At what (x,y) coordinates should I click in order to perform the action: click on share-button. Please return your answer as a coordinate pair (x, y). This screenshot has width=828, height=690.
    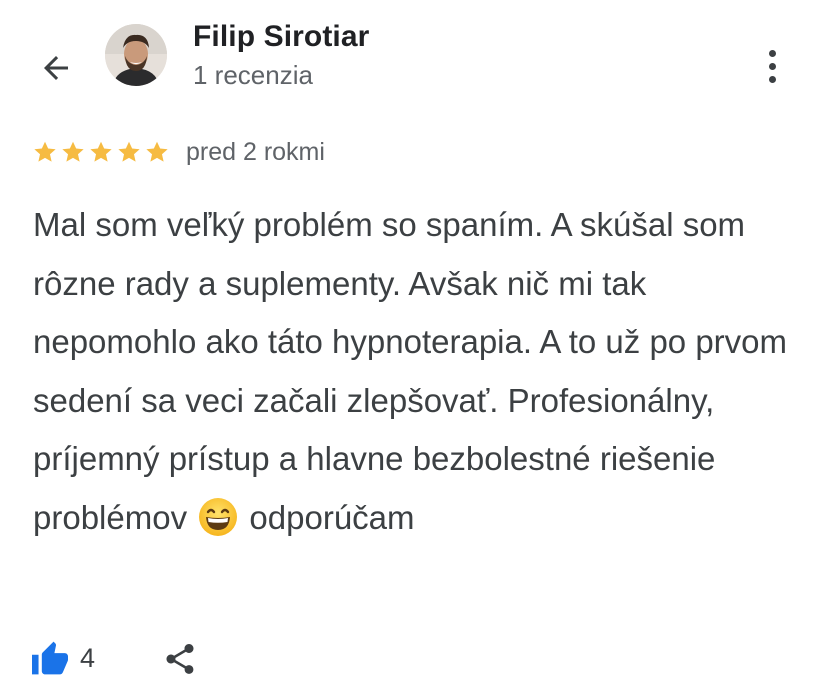
    Looking at the image, I should click on (180, 659).